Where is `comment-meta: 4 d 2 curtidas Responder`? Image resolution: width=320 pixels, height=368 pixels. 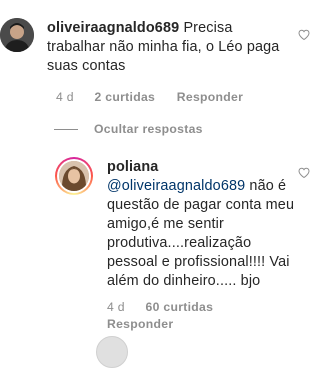 comment-meta: 4 d 2 curtidas Responder is located at coordinates (149, 97).